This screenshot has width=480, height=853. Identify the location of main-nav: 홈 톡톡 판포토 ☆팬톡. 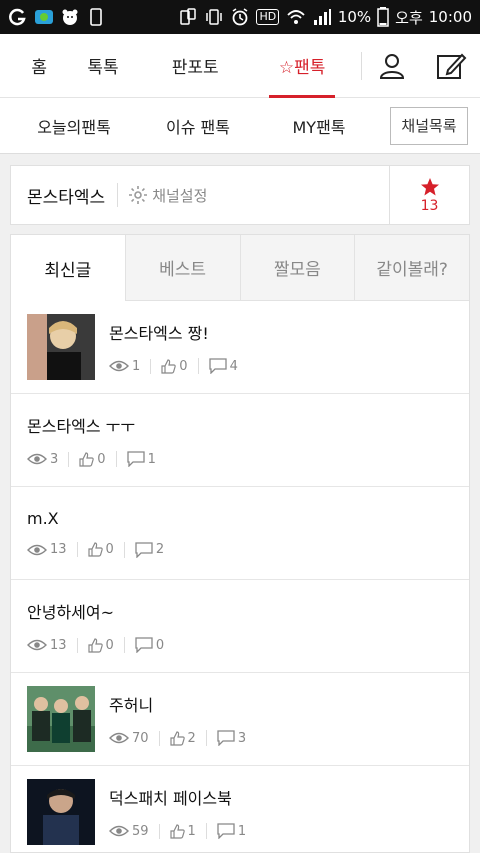
(240, 66).